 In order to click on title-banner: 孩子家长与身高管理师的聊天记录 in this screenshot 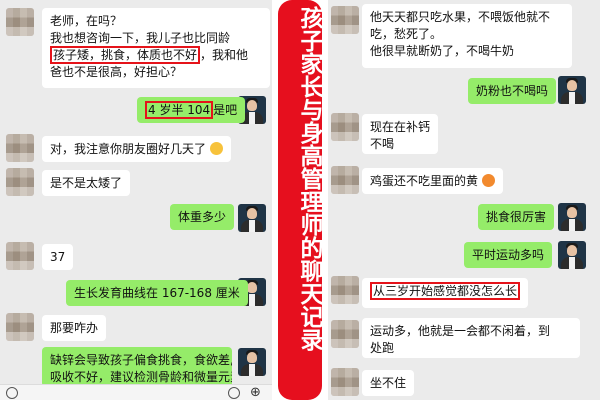, I will do `click(300, 200)`.